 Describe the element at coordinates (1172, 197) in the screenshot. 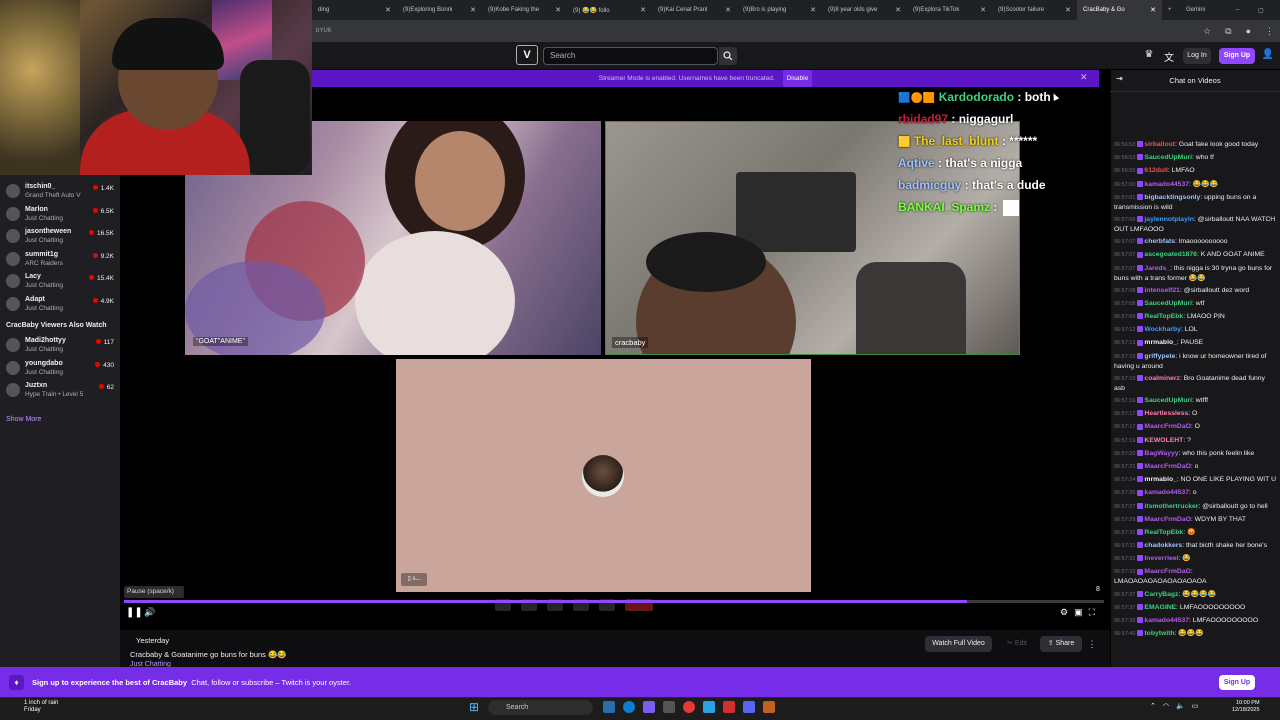

I see `chat-username: bigbacktingsonly` at that location.